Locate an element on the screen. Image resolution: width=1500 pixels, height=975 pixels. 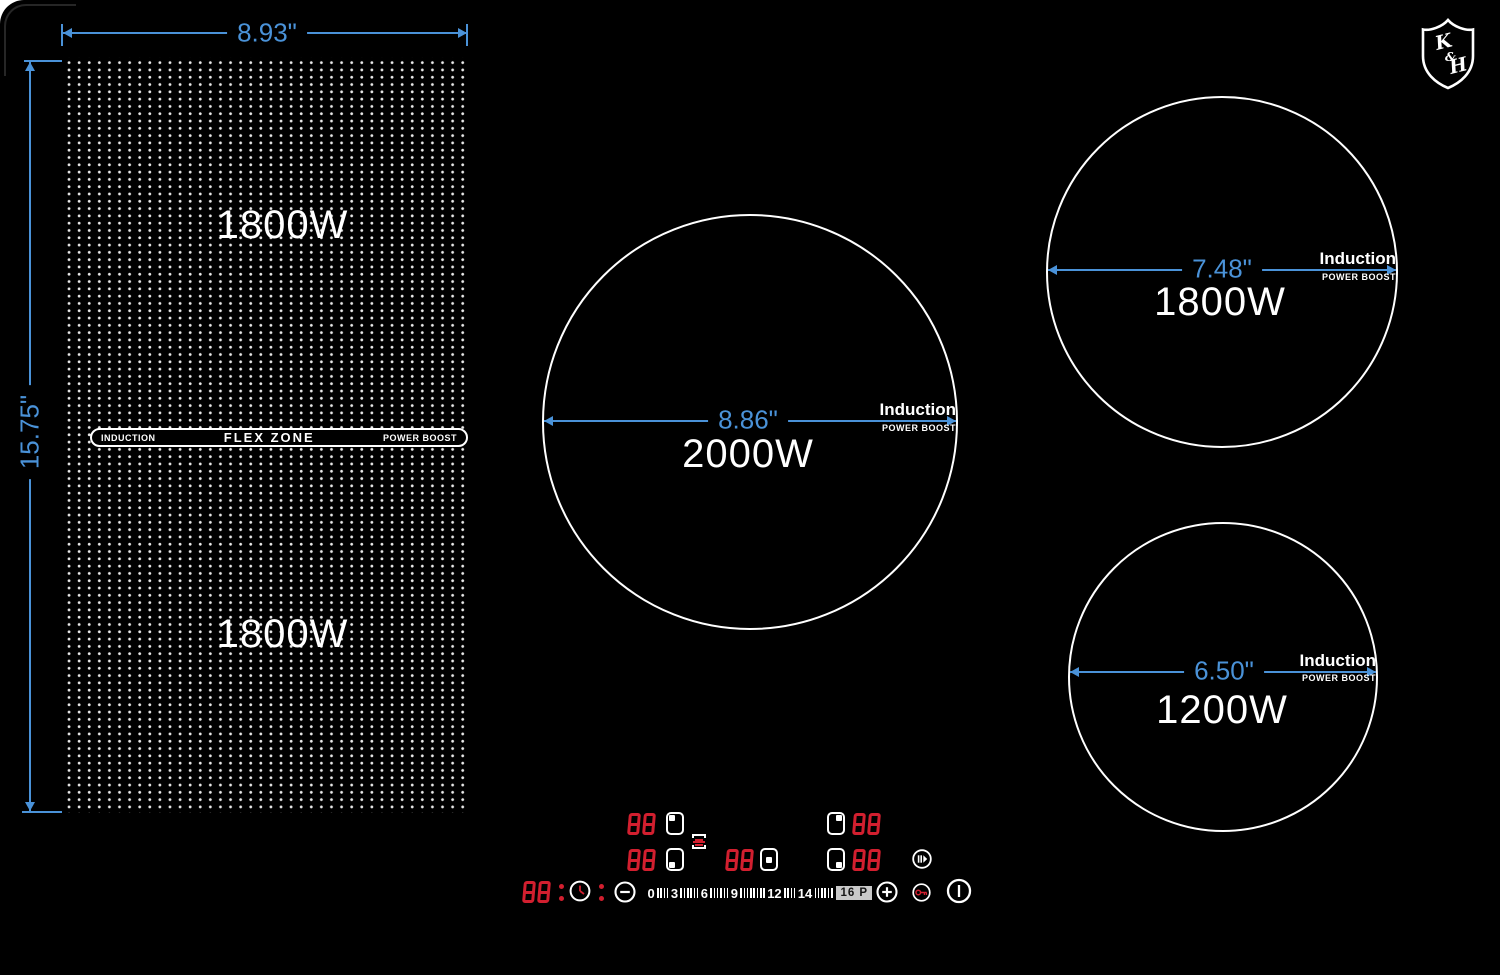
flex-width-dimension: 8.93" is located at coordinates (267, 33).